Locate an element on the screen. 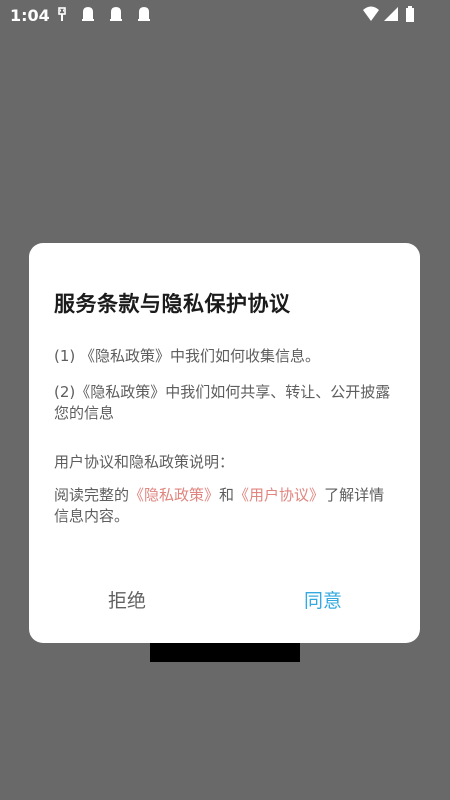 The height and width of the screenshot is (800, 450). status-time: 1:04 is located at coordinates (30, 15).